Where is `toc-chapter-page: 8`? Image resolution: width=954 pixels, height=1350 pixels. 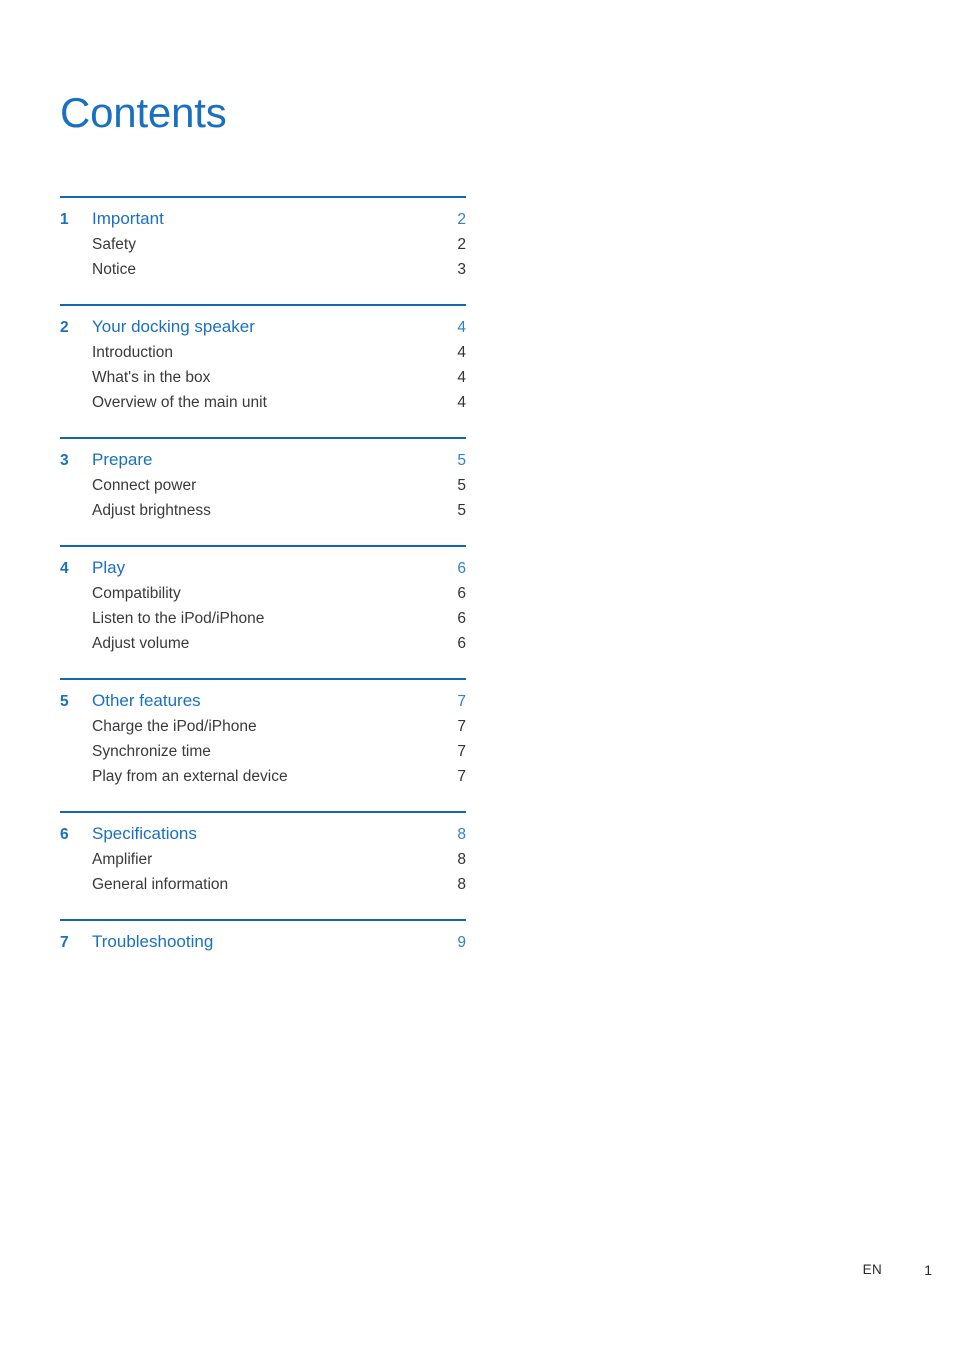
toc-chapter-page: 8 is located at coordinates (461, 834).